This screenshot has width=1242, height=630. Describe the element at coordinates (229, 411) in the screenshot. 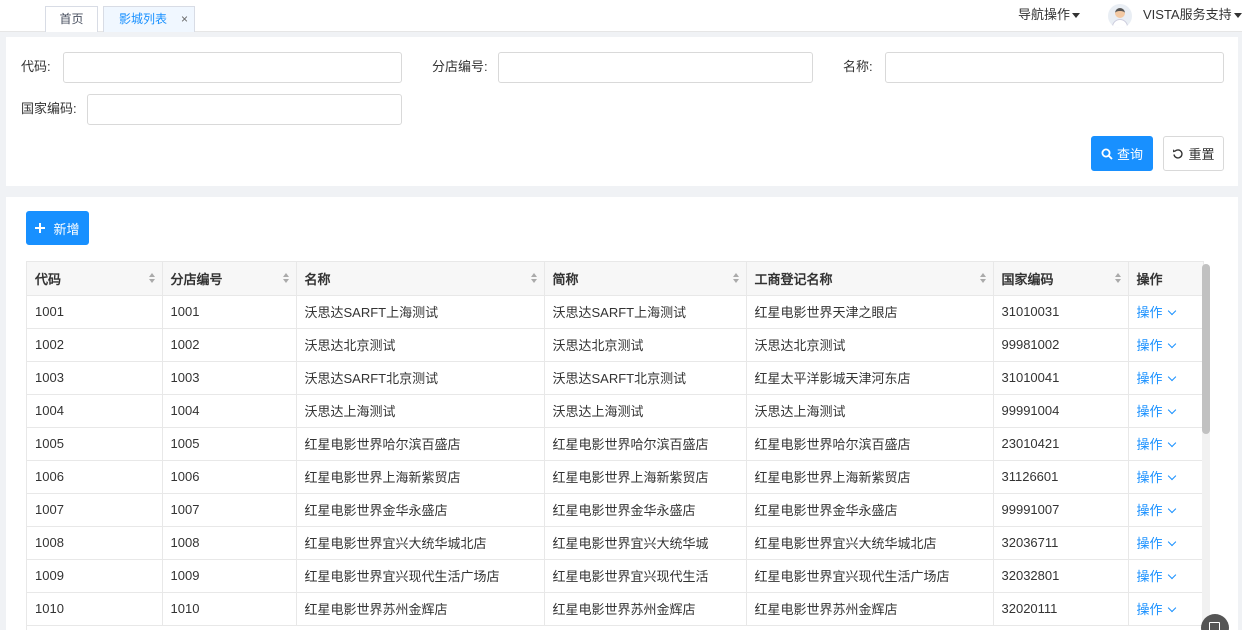

I see `cell-branch-number: 1004` at that location.